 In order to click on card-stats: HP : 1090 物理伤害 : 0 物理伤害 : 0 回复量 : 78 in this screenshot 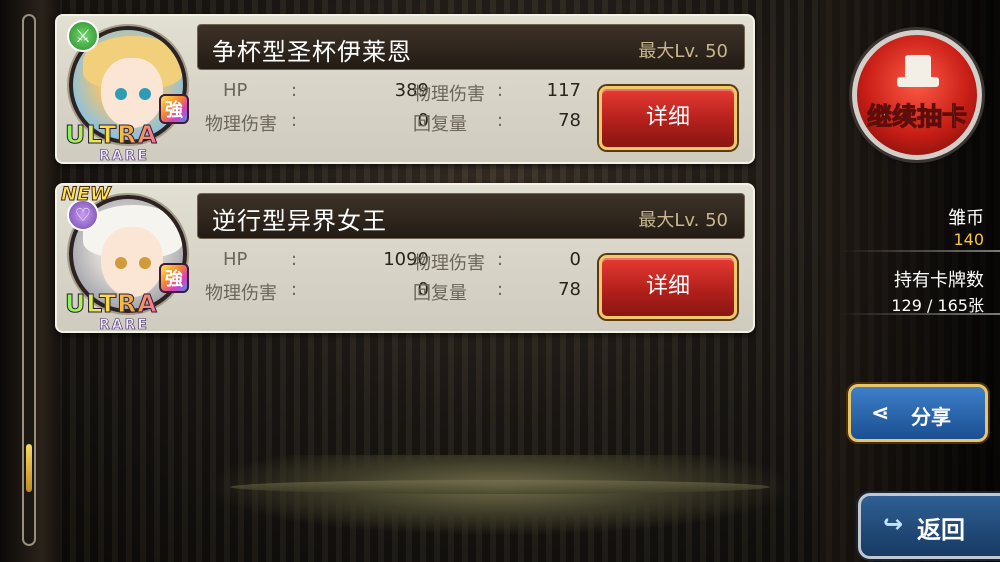, I will do `click(395, 289)`.